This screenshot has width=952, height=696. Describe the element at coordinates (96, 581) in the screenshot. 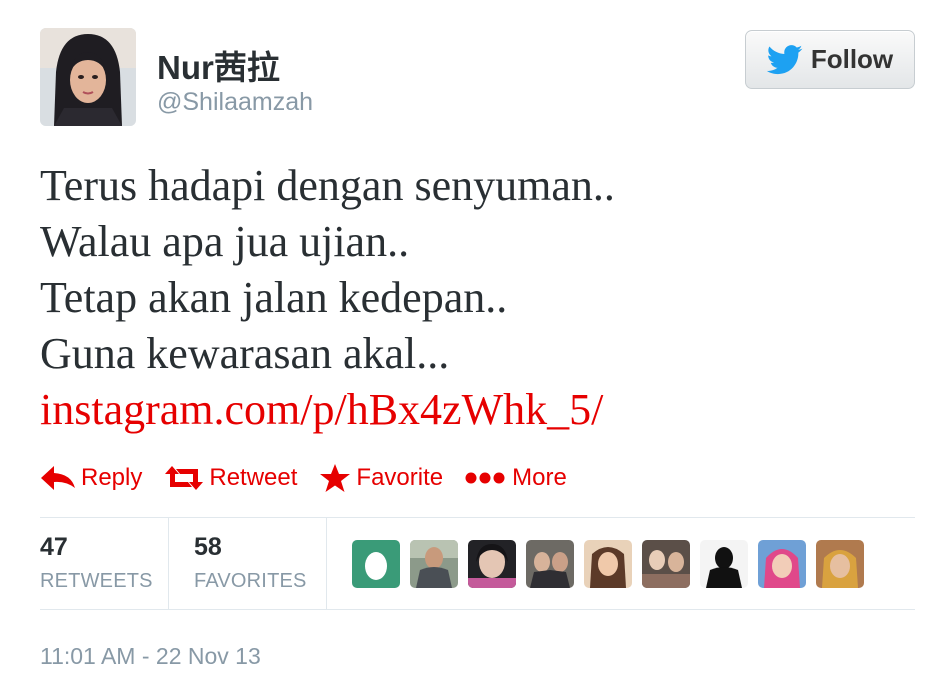

I see `retweets-label: RETWEETS` at that location.